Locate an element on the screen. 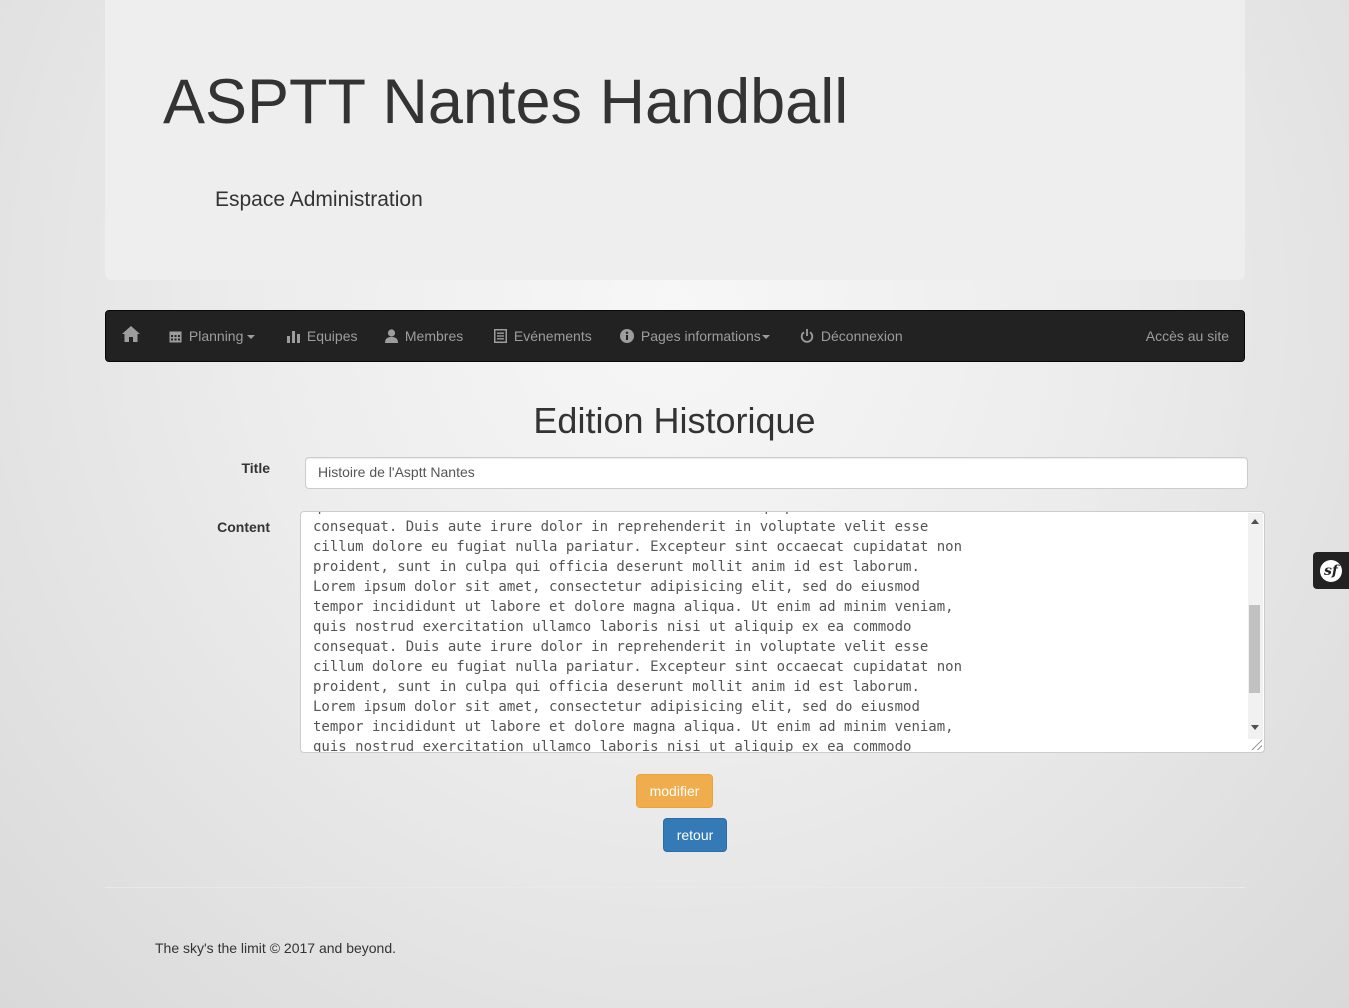 Image resolution: width=1349 pixels, height=1008 pixels. info-icon is located at coordinates (630, 336).